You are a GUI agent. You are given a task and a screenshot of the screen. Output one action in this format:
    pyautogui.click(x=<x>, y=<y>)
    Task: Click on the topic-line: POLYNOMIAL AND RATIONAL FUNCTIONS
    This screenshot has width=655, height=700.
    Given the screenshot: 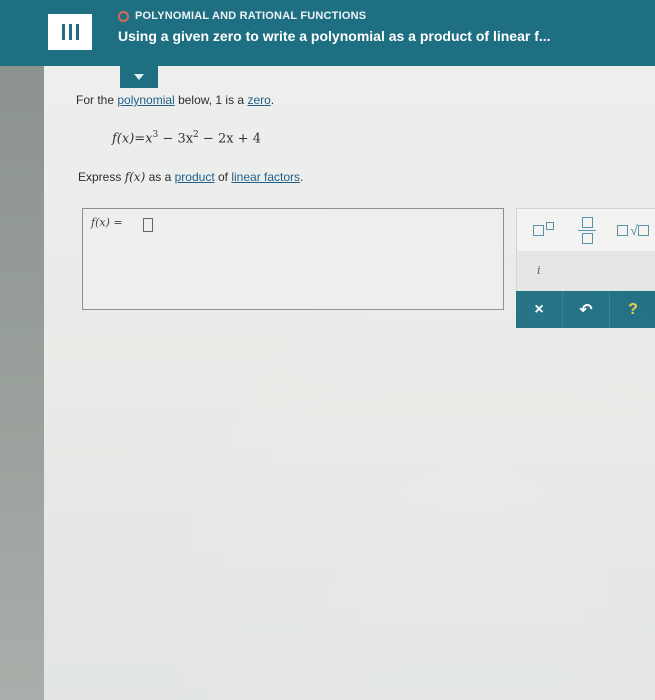 What is the action you would take?
    pyautogui.click(x=334, y=16)
    